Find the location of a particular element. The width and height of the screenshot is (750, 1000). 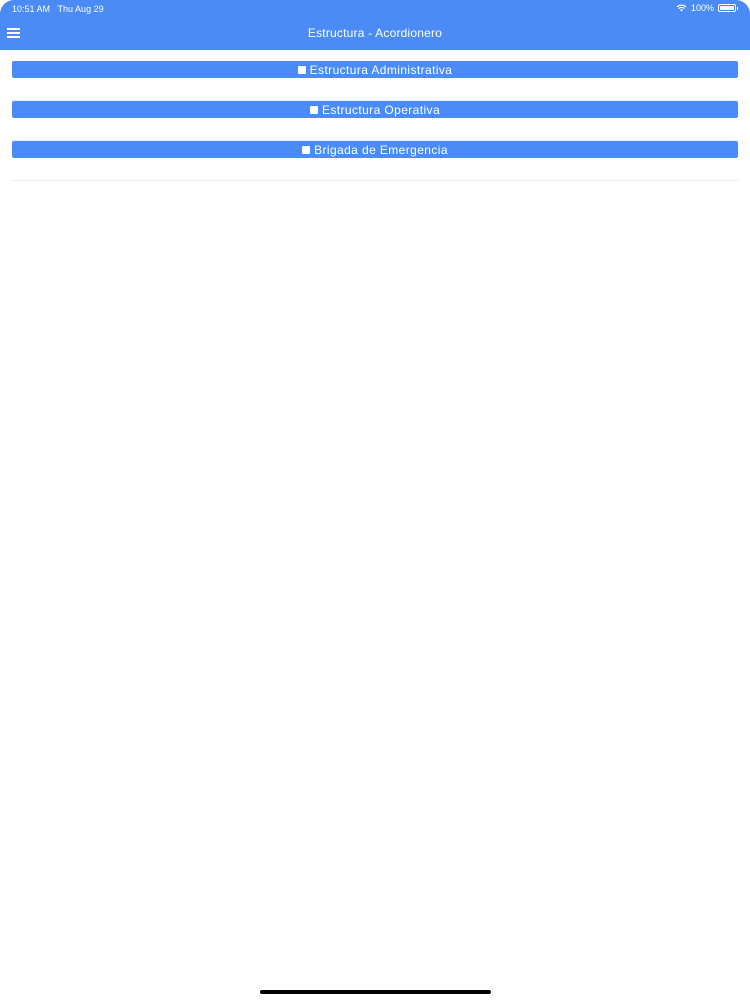

battery-fill is located at coordinates (727, 8).